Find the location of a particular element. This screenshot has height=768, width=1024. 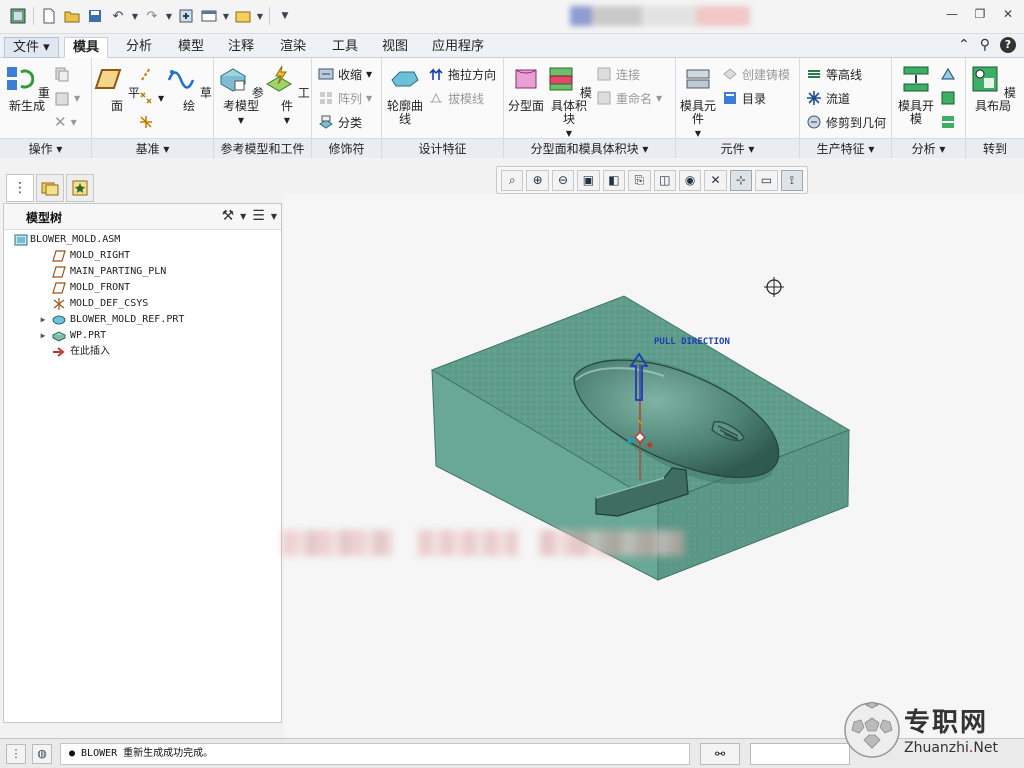

trim-to-geometry-button: 修剪到几何 is located at coordinates (846, 122).